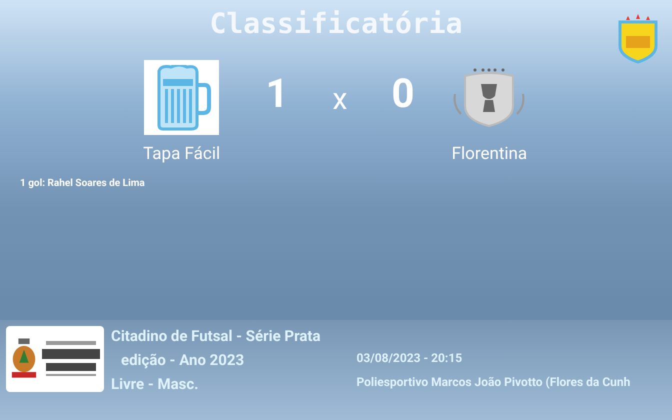  Describe the element at coordinates (215, 336) in the screenshot. I see `competition-name: Citadino de Futsal - Série Prata` at that location.